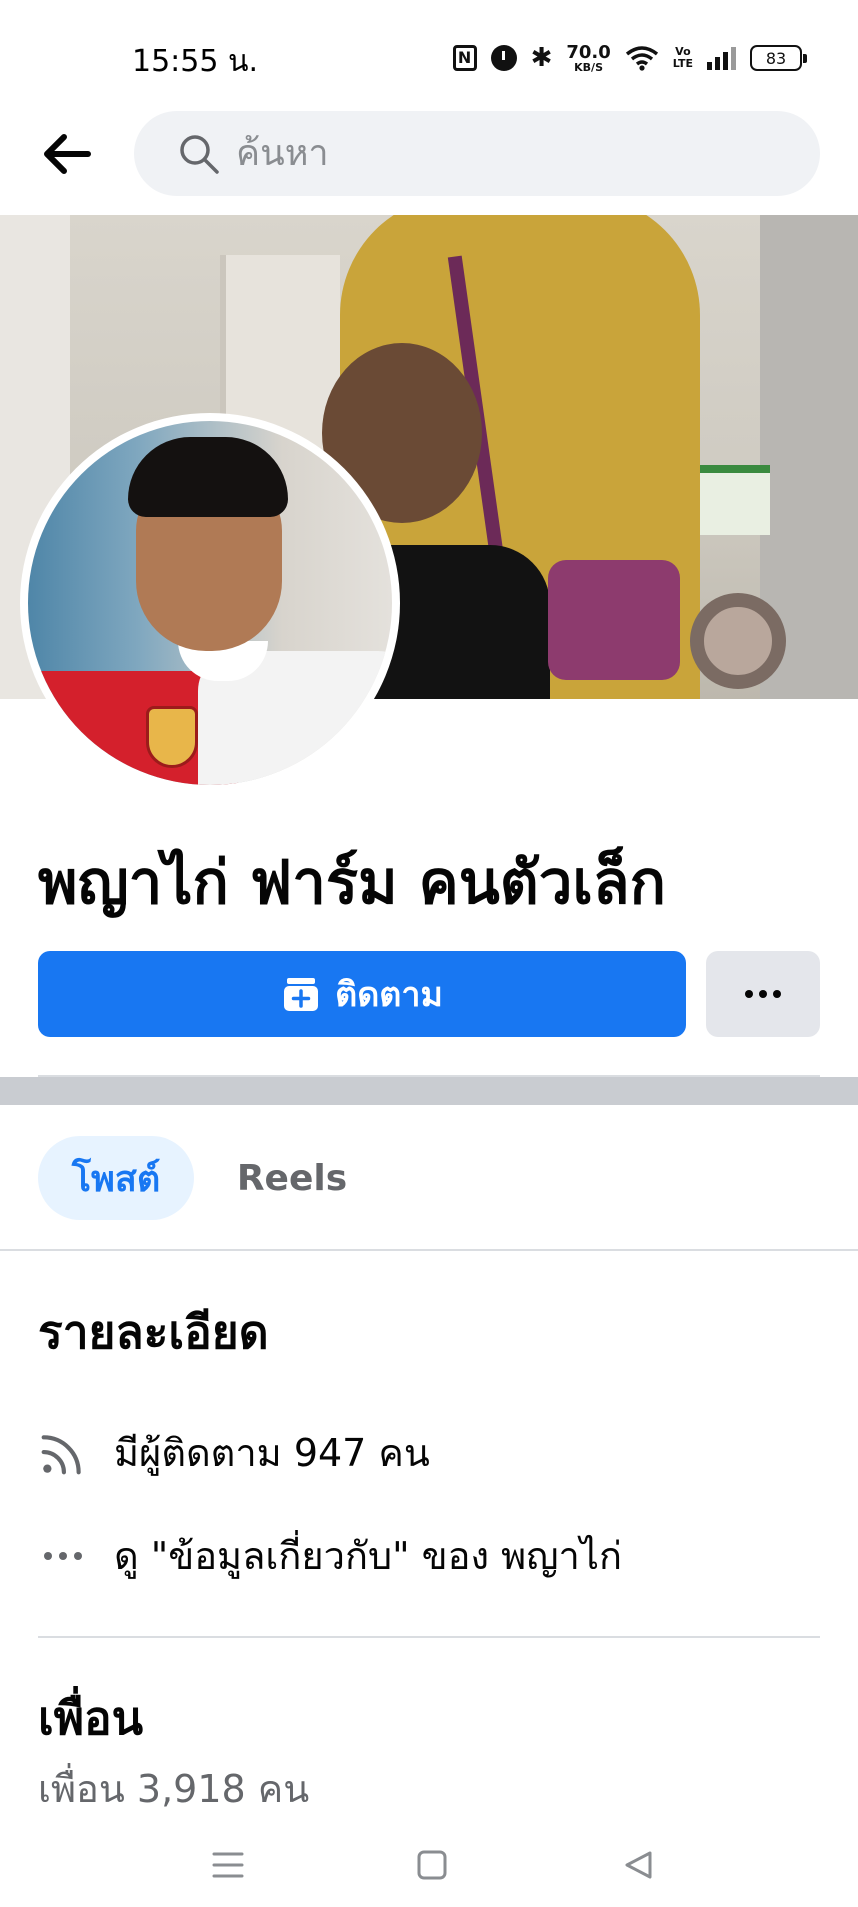  I want to click on follow-icon, so click(301, 994).